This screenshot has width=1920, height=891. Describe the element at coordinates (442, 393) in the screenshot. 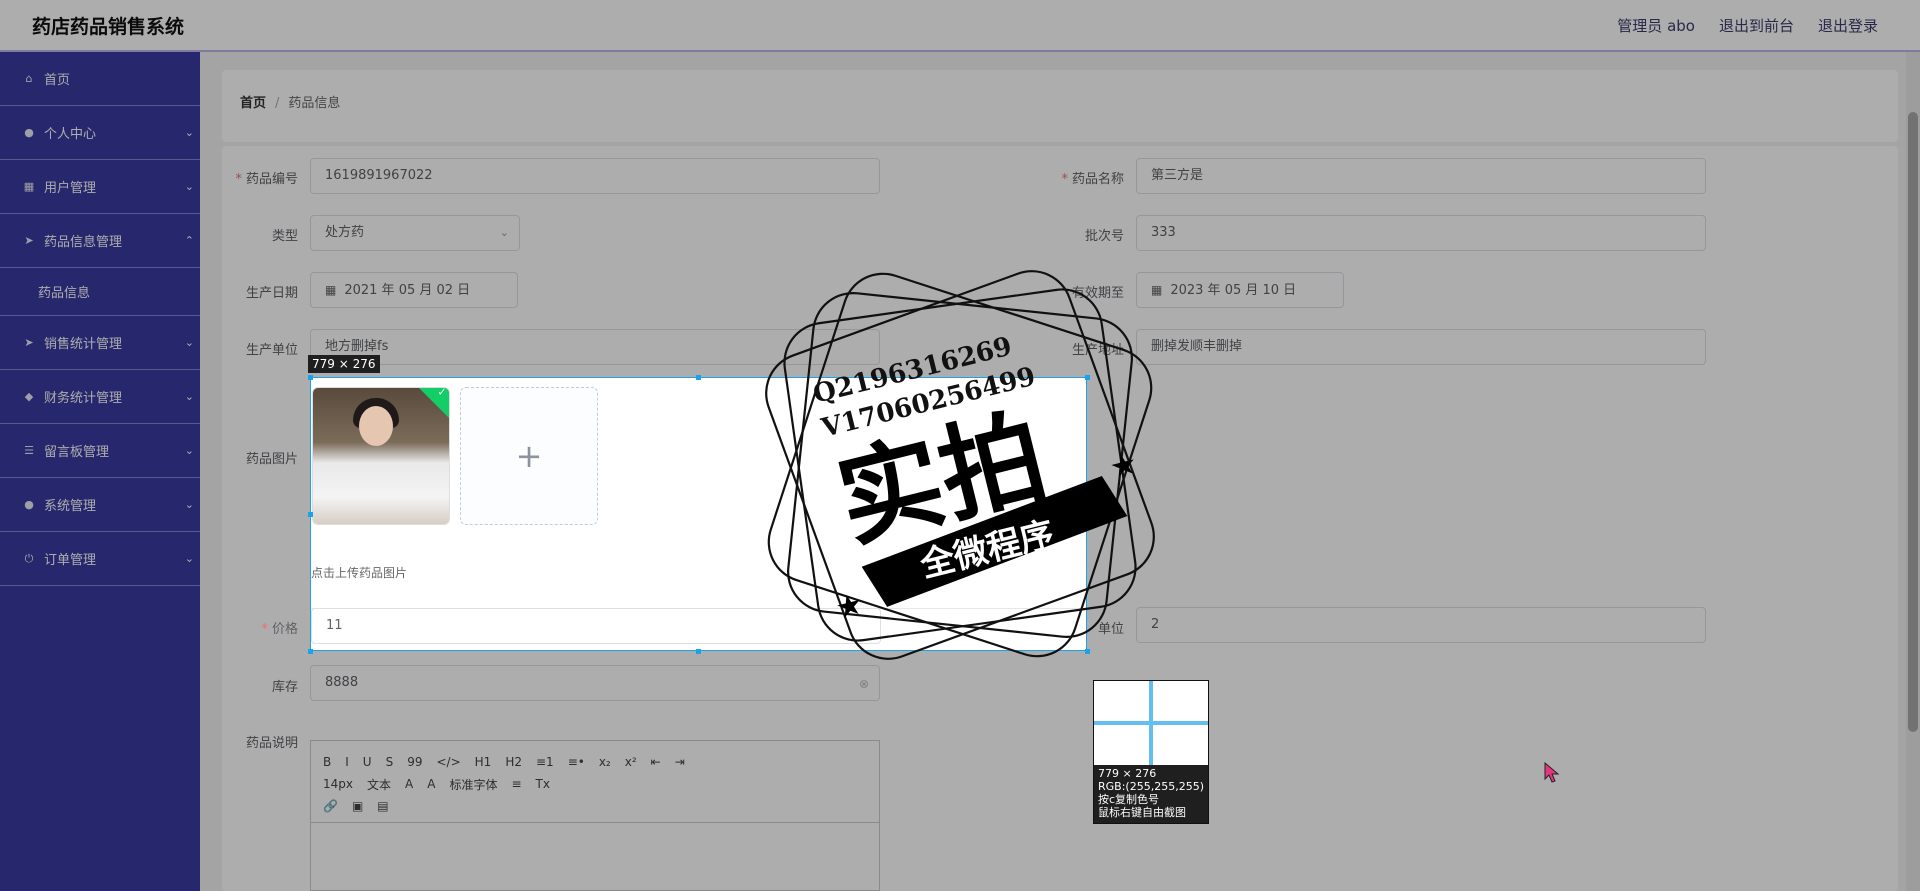

I see `check-icon: ✓` at that location.